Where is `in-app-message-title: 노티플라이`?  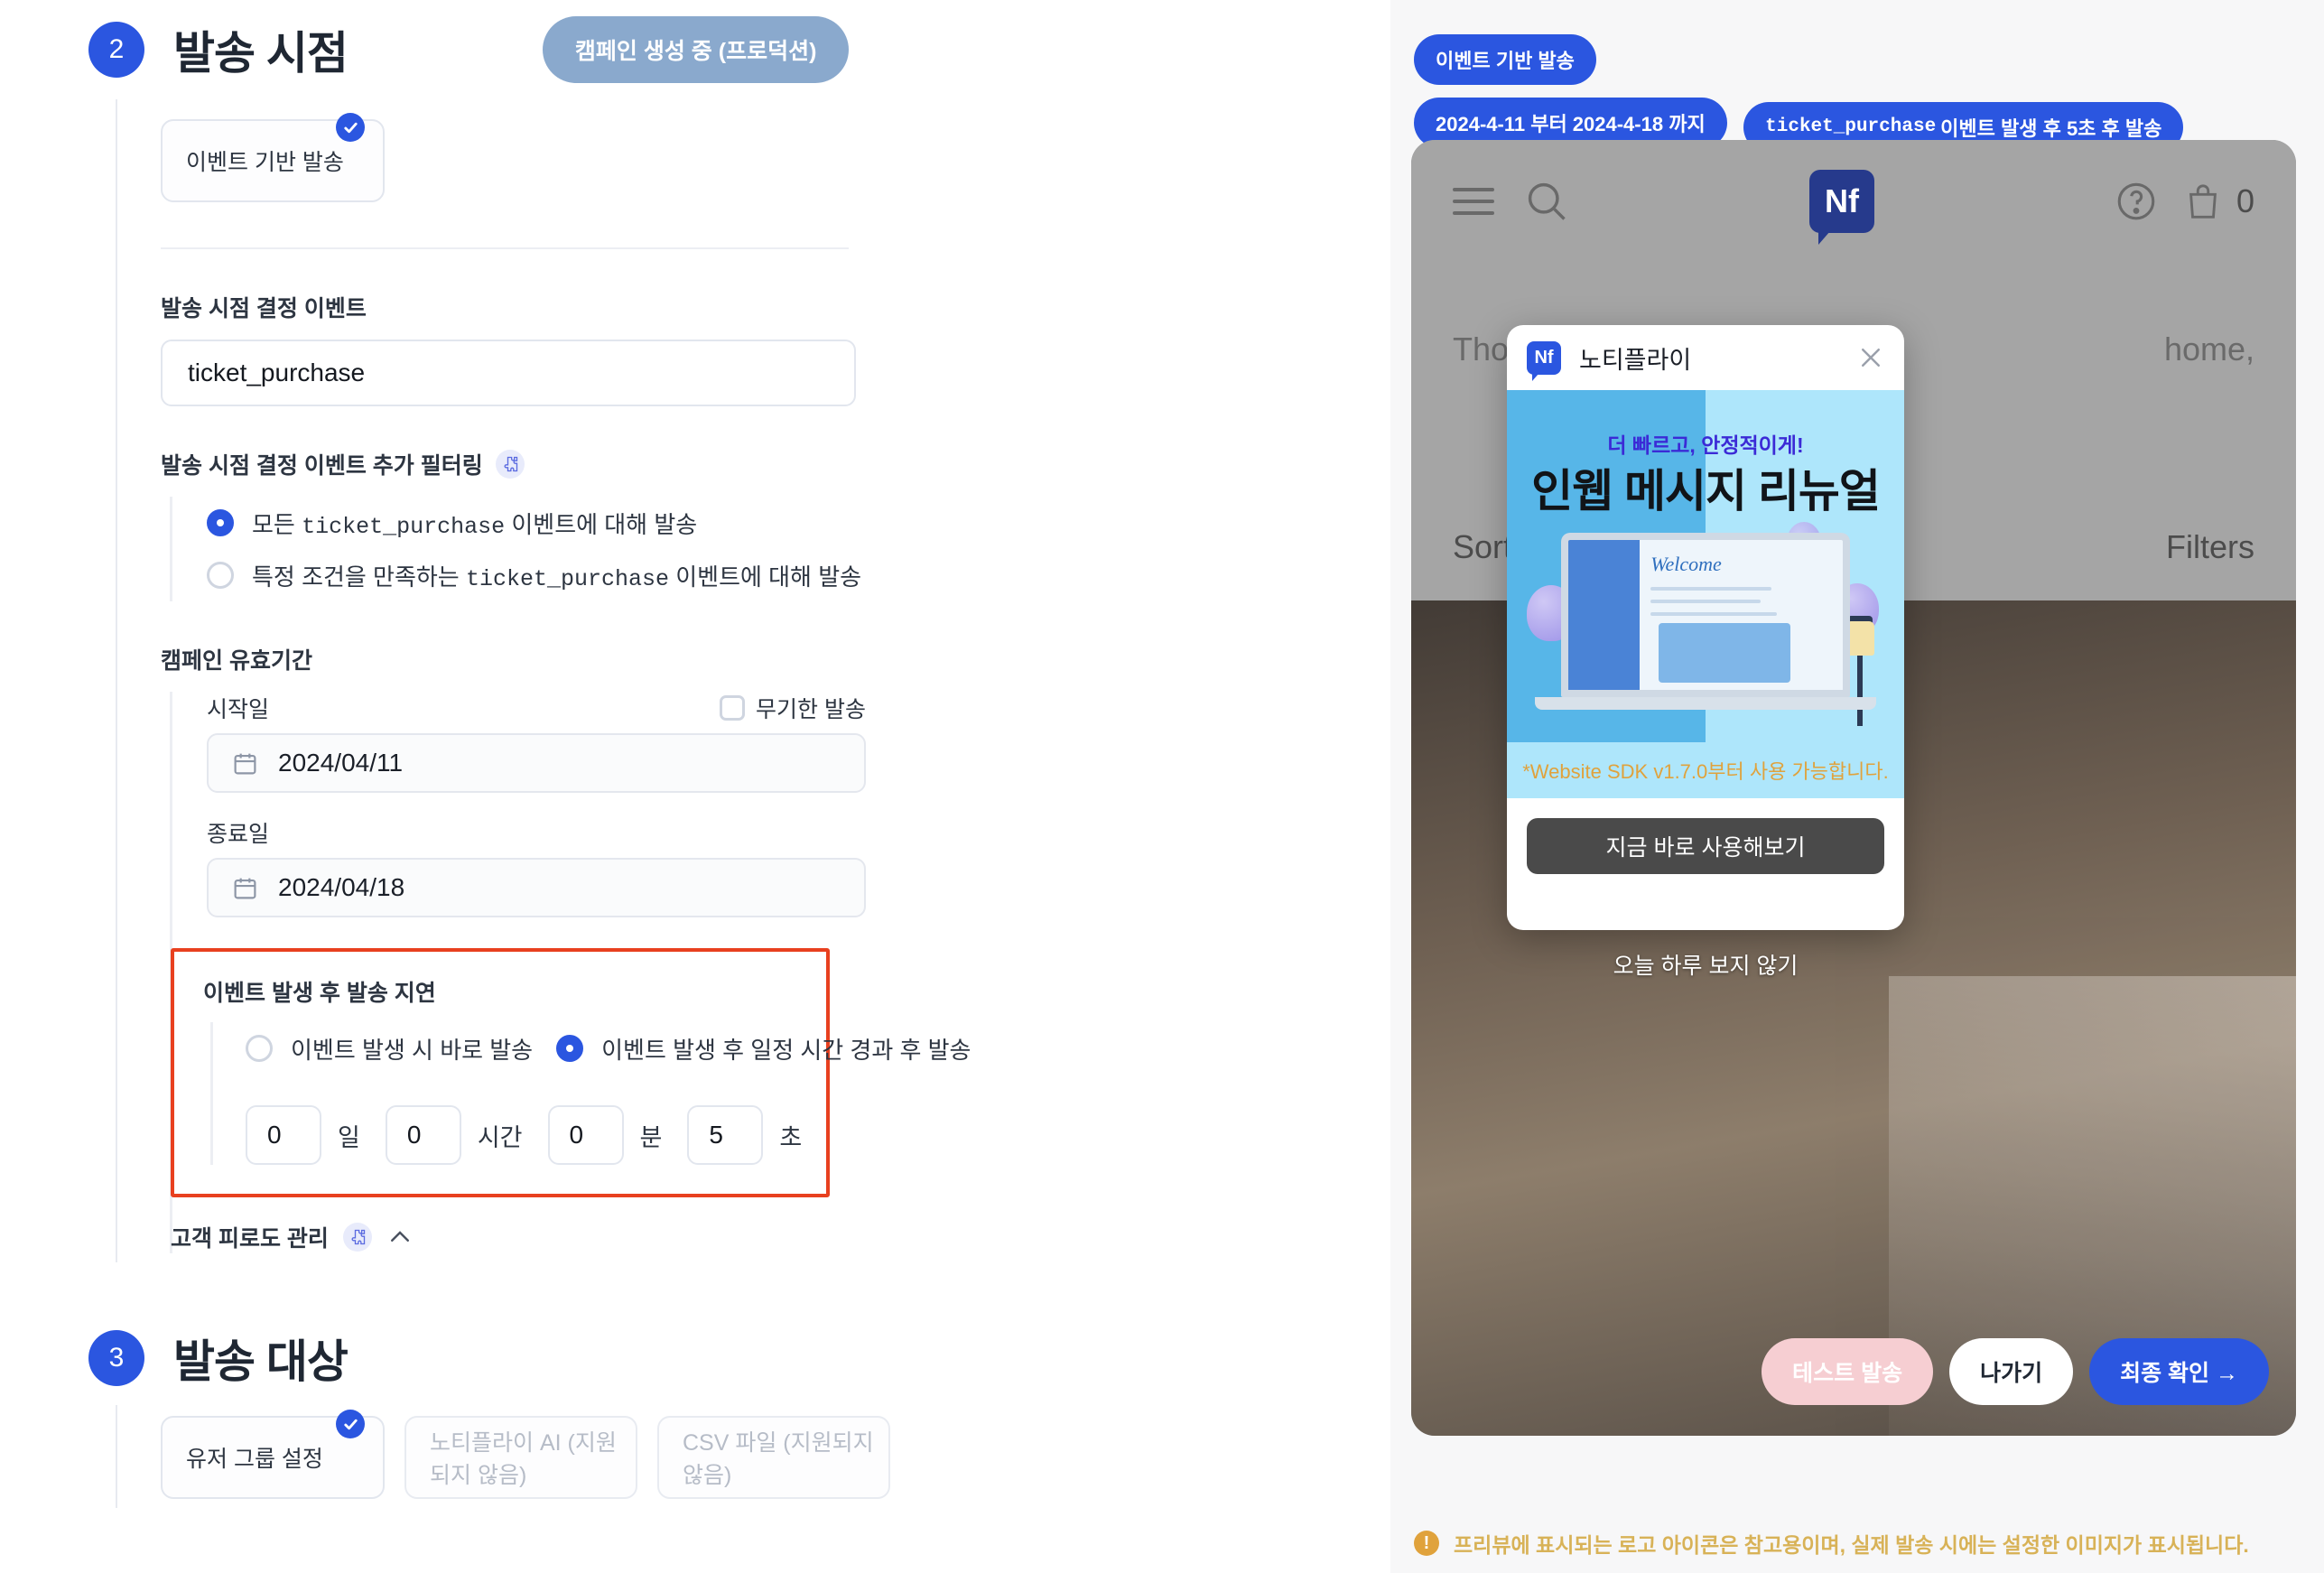 in-app-message-title: 노티플라이 is located at coordinates (1635, 360).